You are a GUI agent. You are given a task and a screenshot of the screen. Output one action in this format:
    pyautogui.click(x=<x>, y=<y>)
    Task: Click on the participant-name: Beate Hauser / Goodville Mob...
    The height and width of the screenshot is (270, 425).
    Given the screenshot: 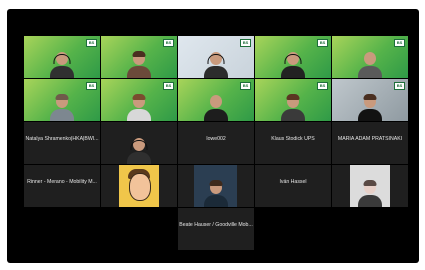 What is the action you would take?
    pyautogui.click(x=216, y=225)
    